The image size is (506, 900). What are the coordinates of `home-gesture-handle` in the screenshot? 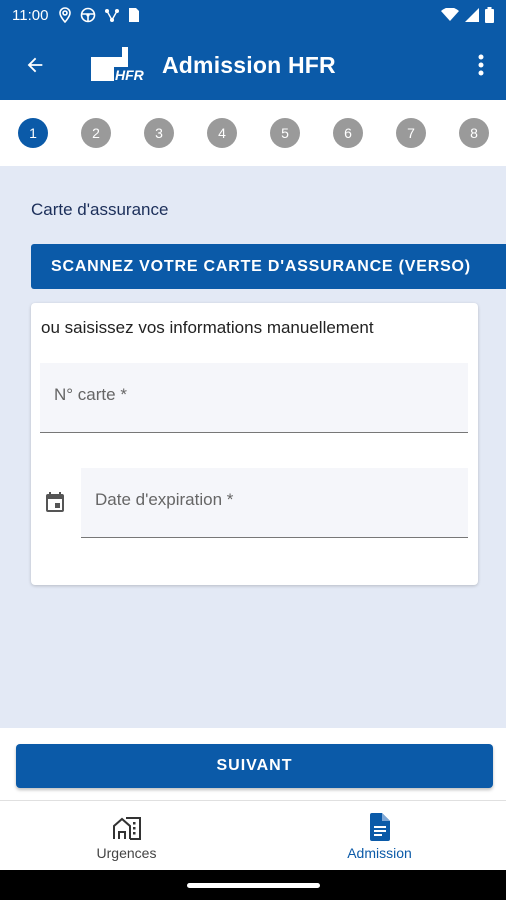 It's located at (253, 885).